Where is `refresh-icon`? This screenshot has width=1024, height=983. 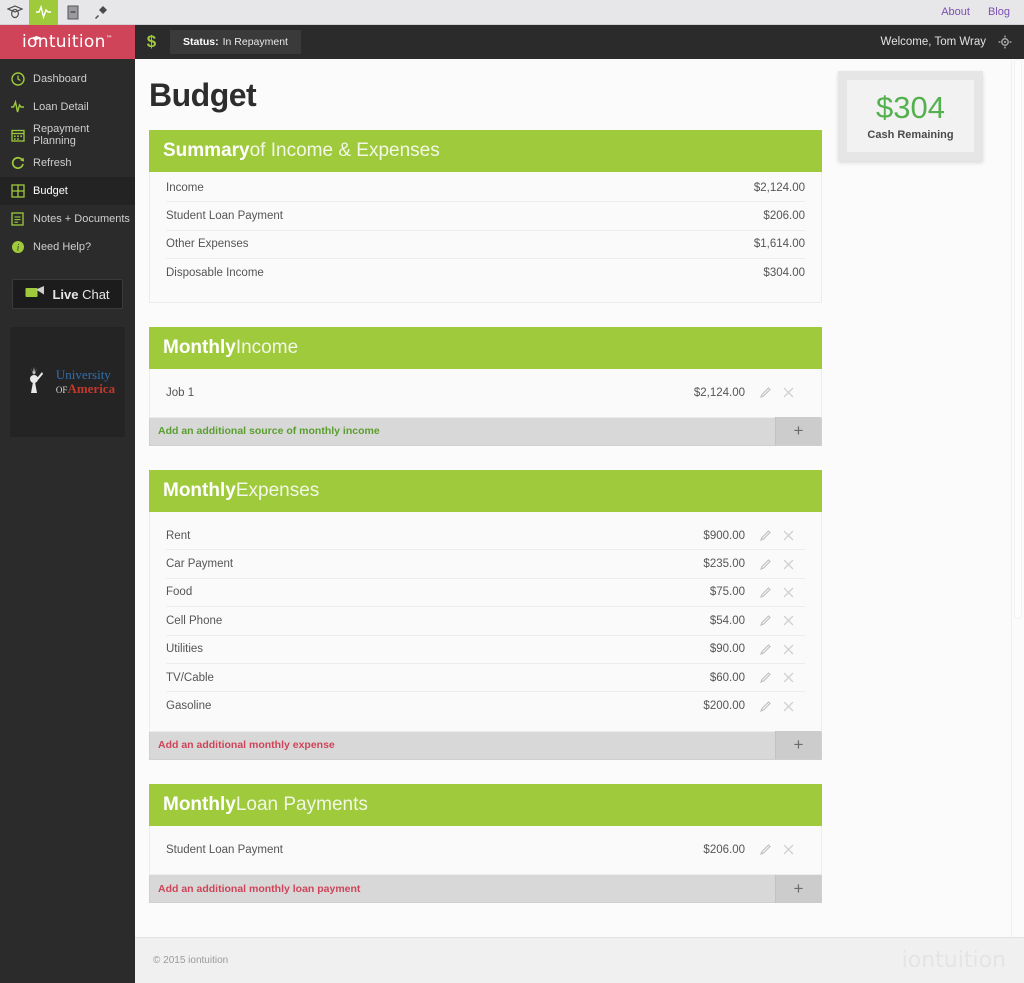 refresh-icon is located at coordinates (17, 163).